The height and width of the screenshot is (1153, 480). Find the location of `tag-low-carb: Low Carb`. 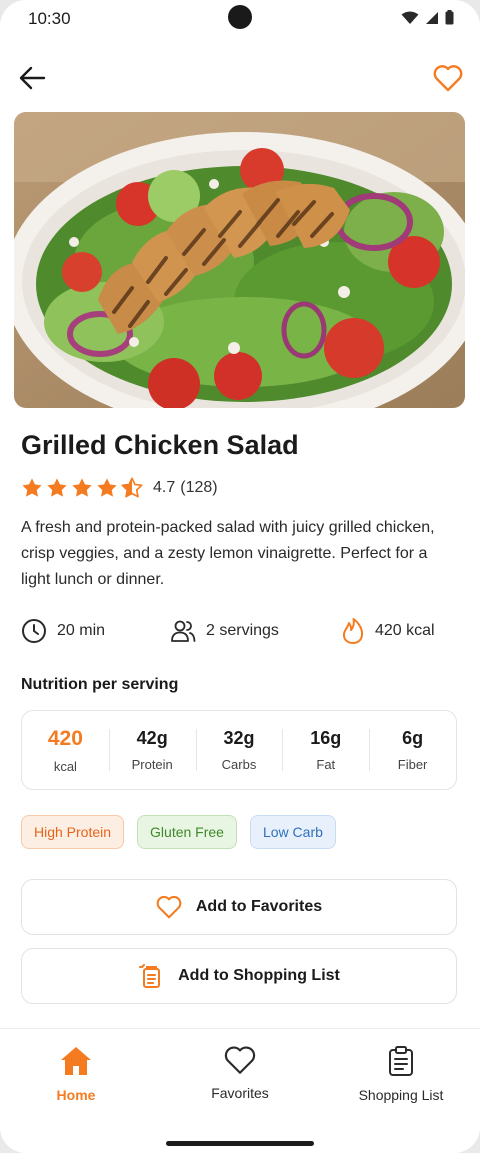

tag-low-carb: Low Carb is located at coordinates (292, 832).